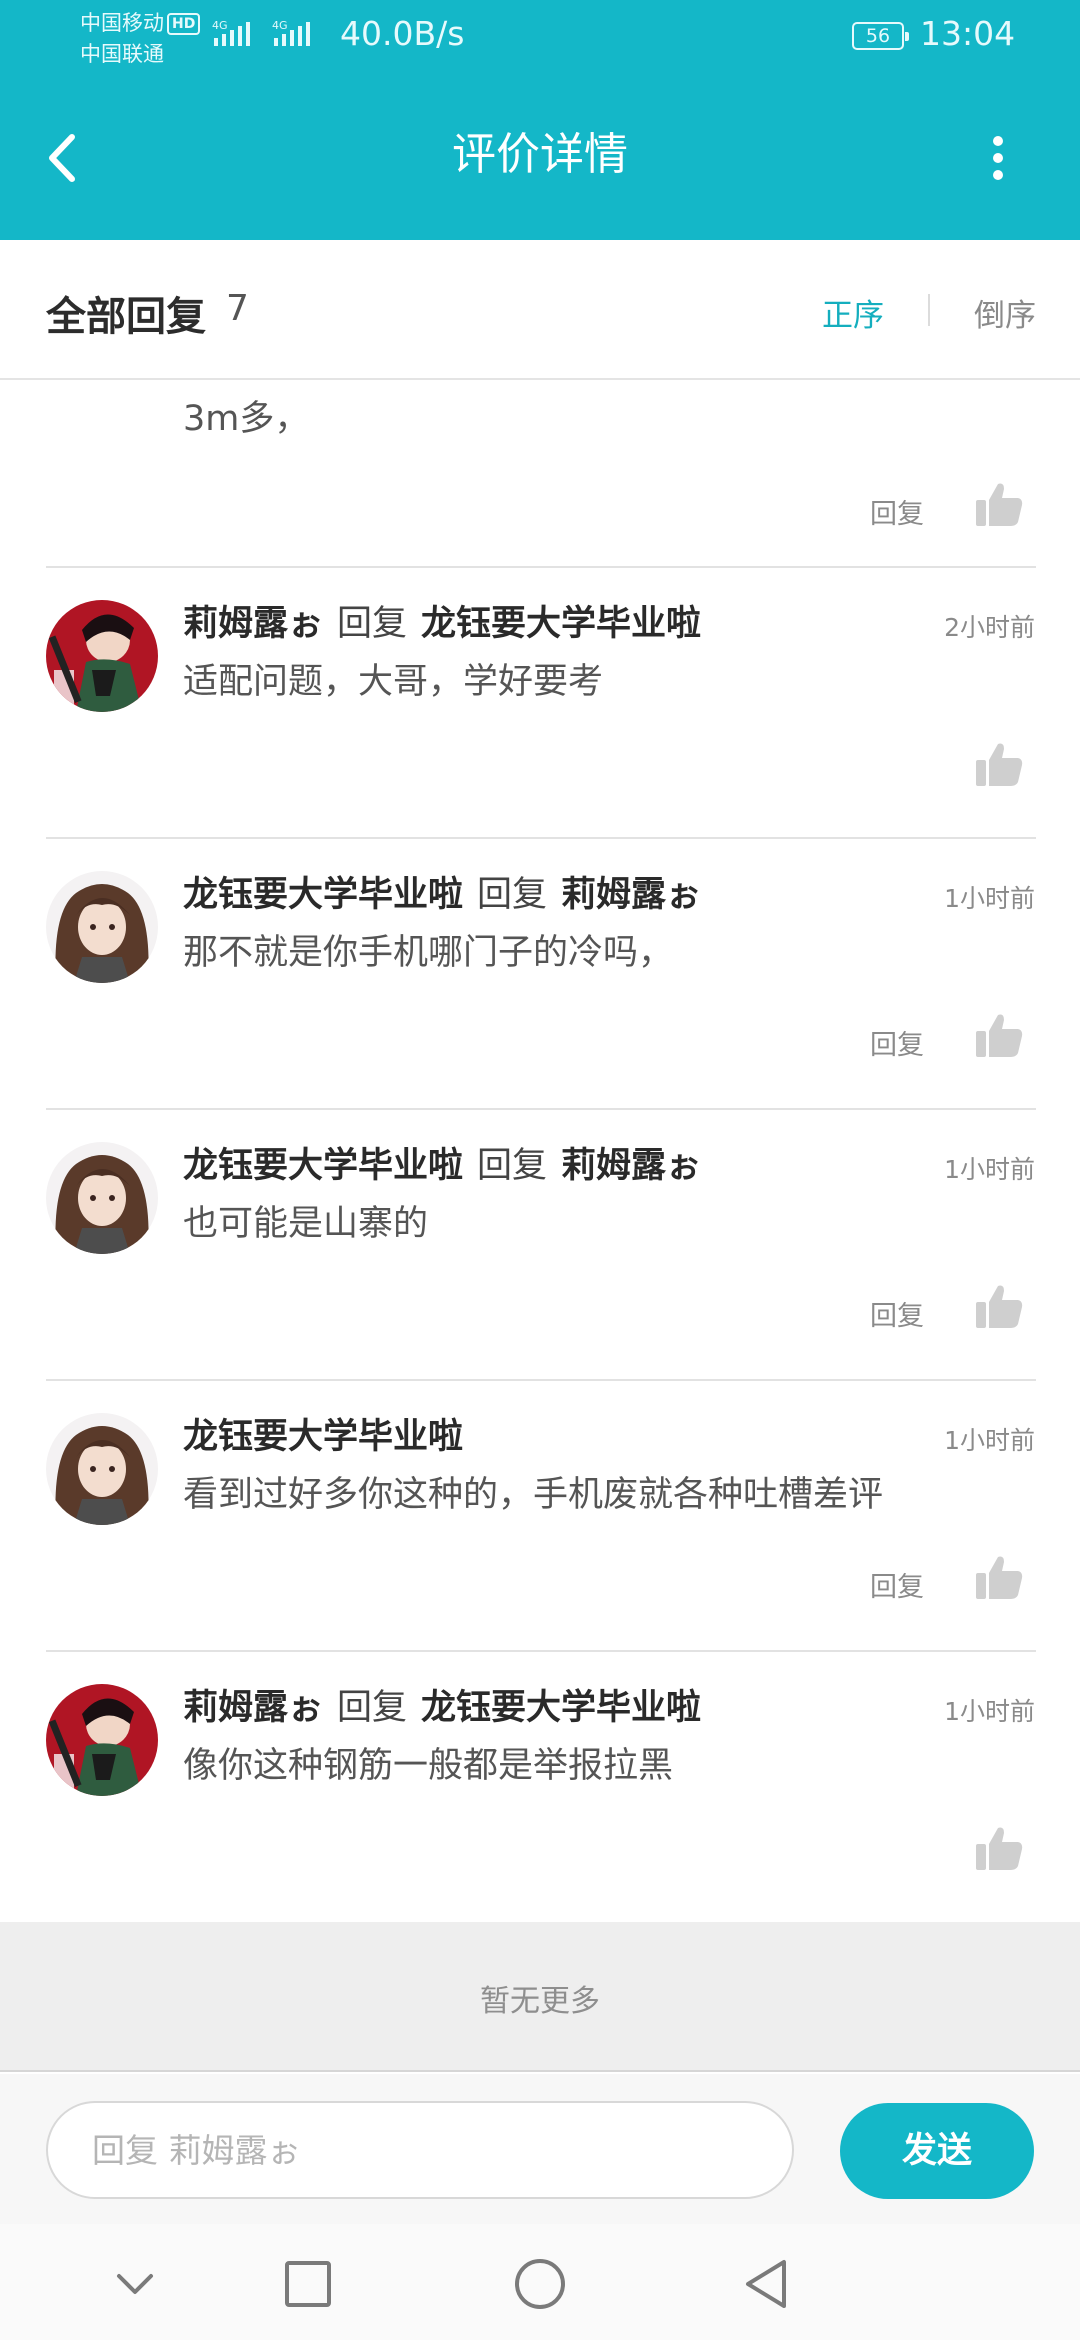 The width and height of the screenshot is (1080, 2340). I want to click on chevron-down-icon, so click(135, 2284).